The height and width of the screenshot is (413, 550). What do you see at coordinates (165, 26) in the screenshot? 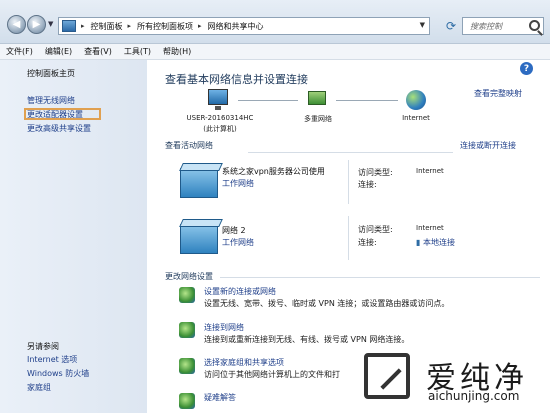
I see `breadcrumb-item: 所有控制面板项` at bounding box center [165, 26].